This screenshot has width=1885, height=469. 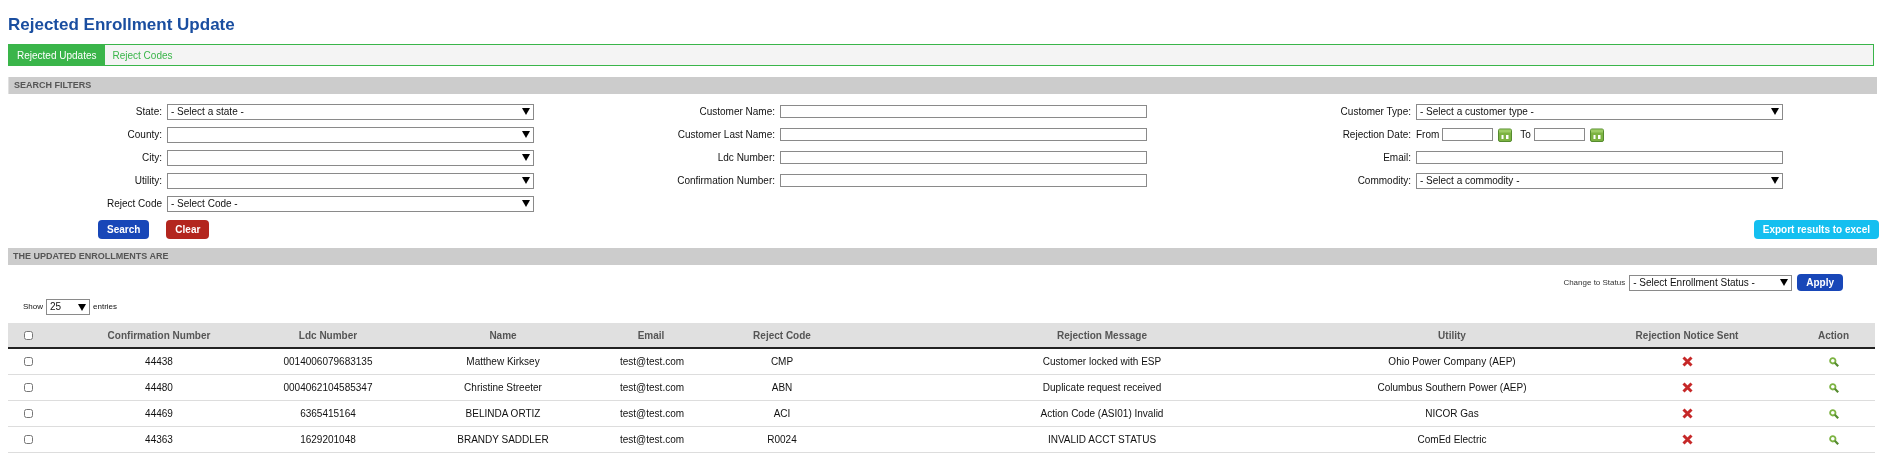 What do you see at coordinates (151, 158) in the screenshot?
I see `field-label: City:` at bounding box center [151, 158].